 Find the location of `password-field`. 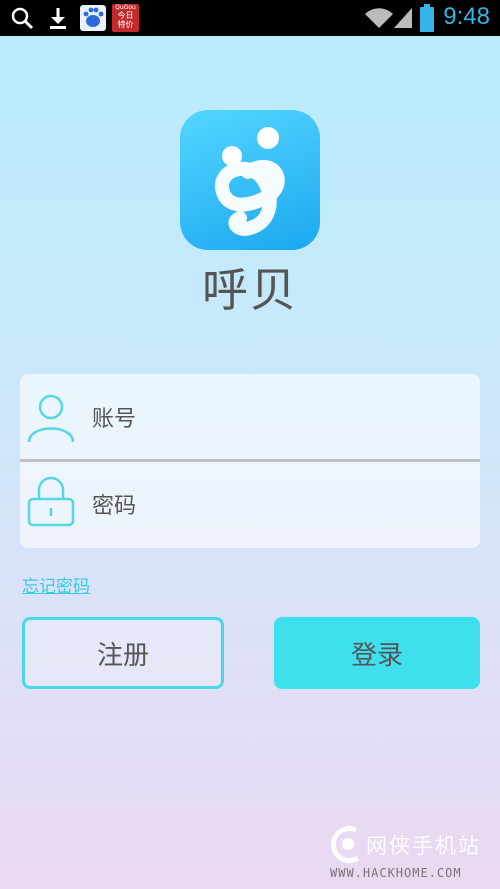

password-field is located at coordinates (250, 504).